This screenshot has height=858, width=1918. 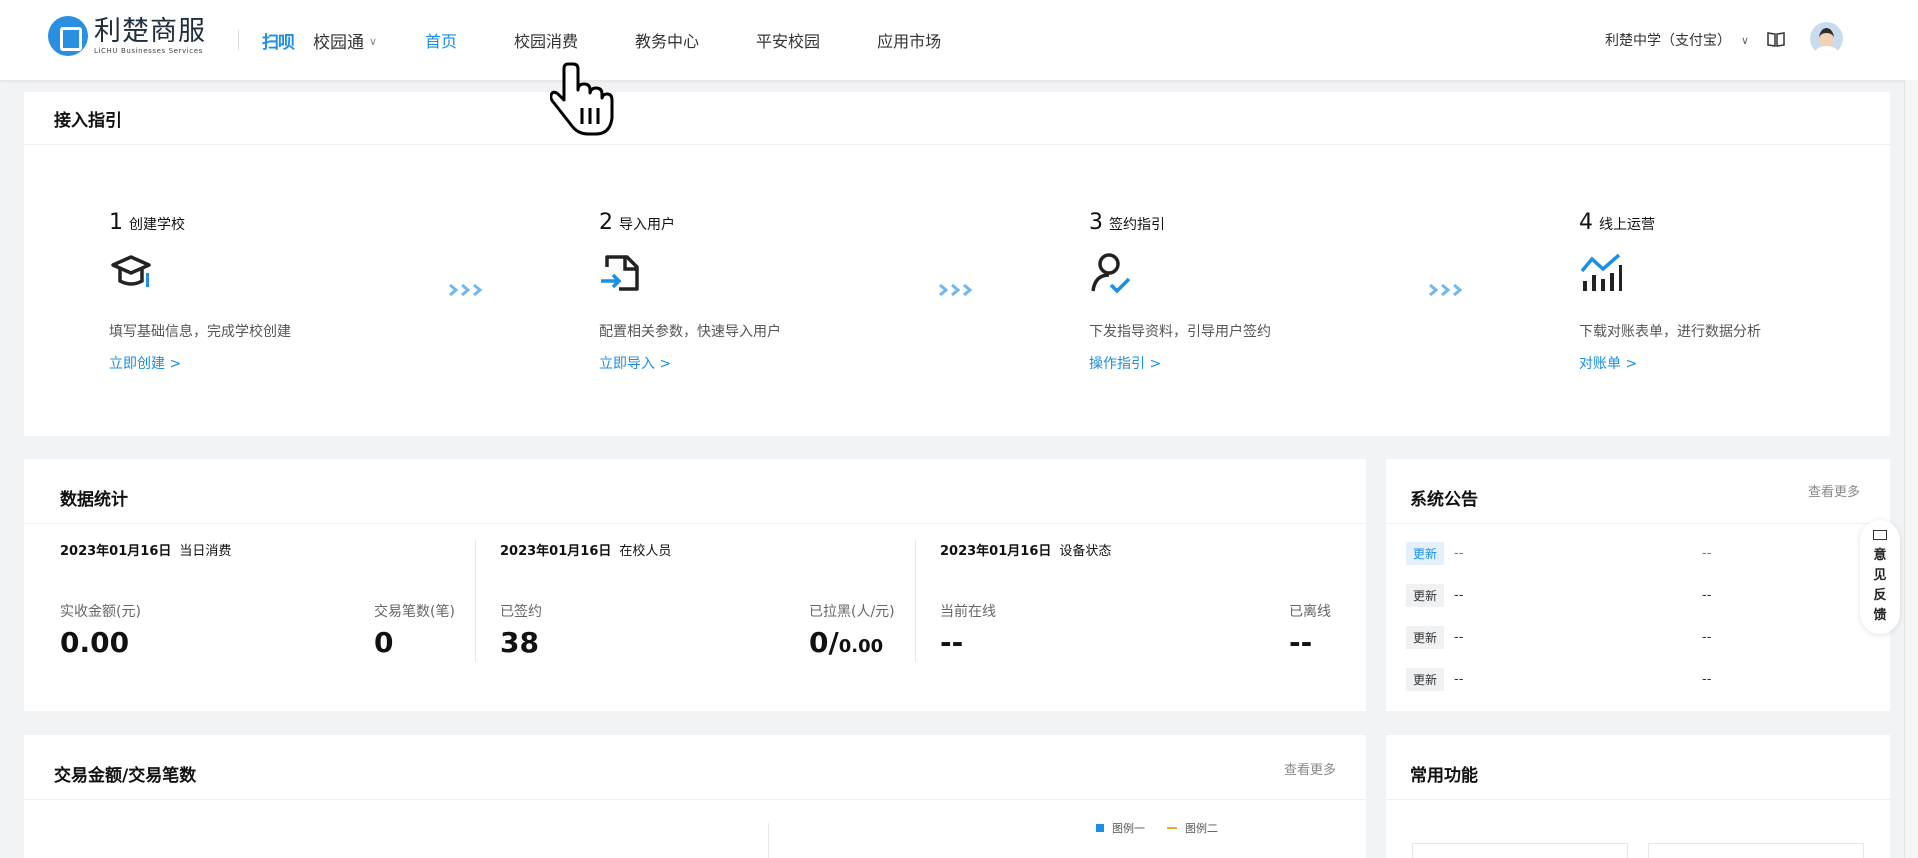 What do you see at coordinates (1180, 332) in the screenshot?
I see `step-description: 下发指导资料，引导用户签约` at bounding box center [1180, 332].